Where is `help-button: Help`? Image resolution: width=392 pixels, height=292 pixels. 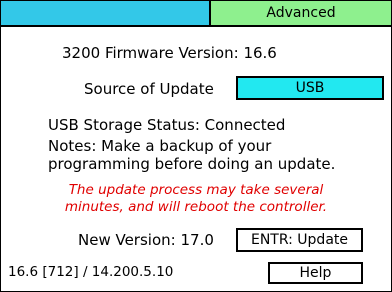
help-button: Help is located at coordinates (315, 273).